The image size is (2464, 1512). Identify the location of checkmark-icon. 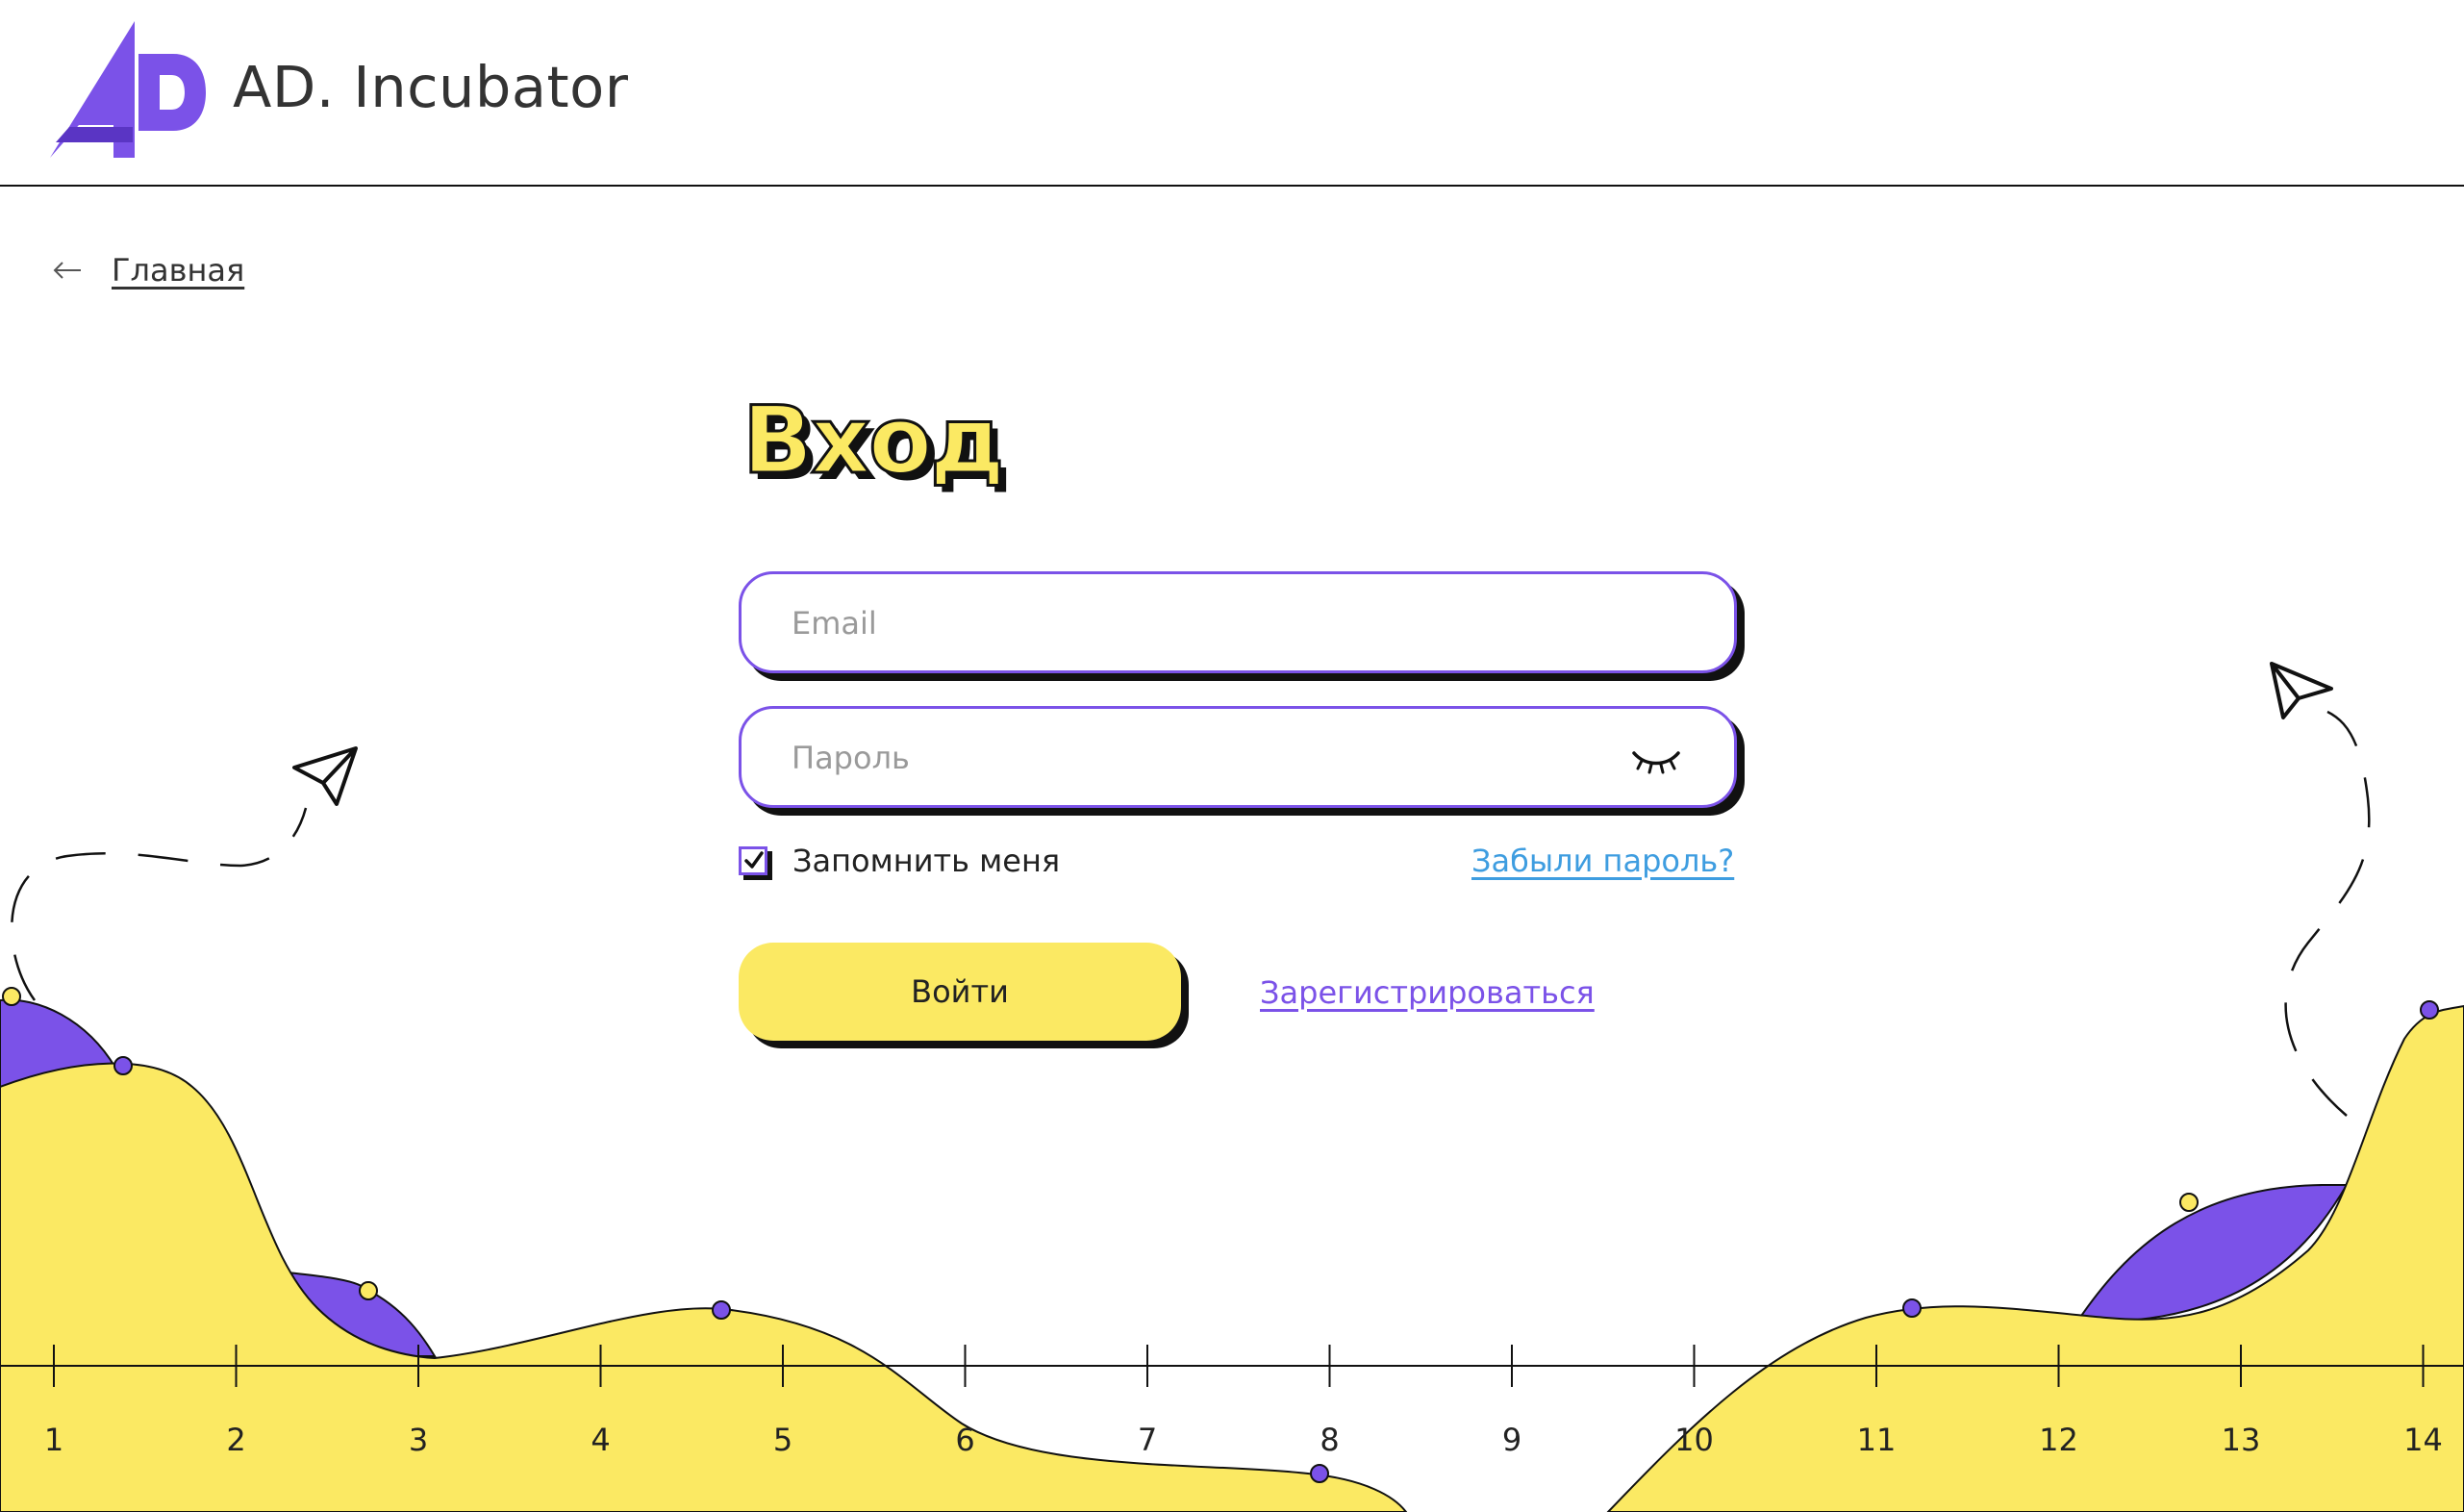
(754, 860).